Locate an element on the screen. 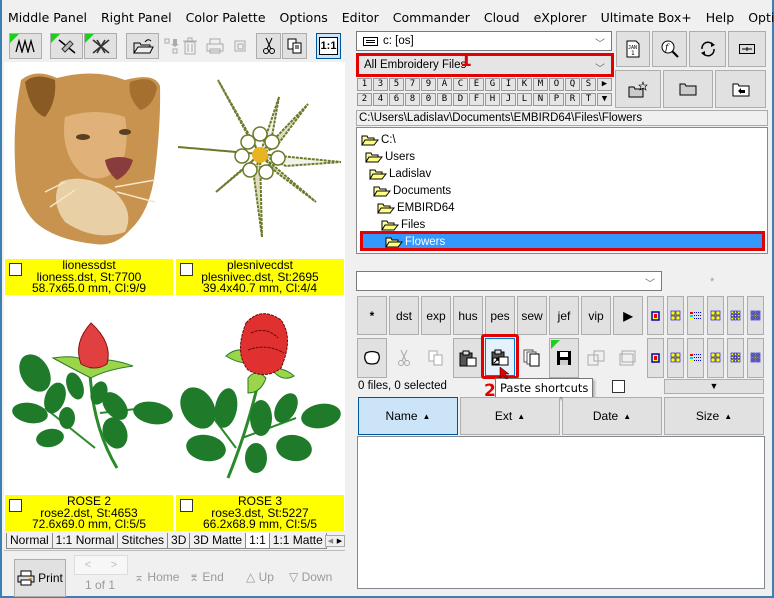 This screenshot has height=598, width=774. letter-filter-button: 5 is located at coordinates (396, 84).